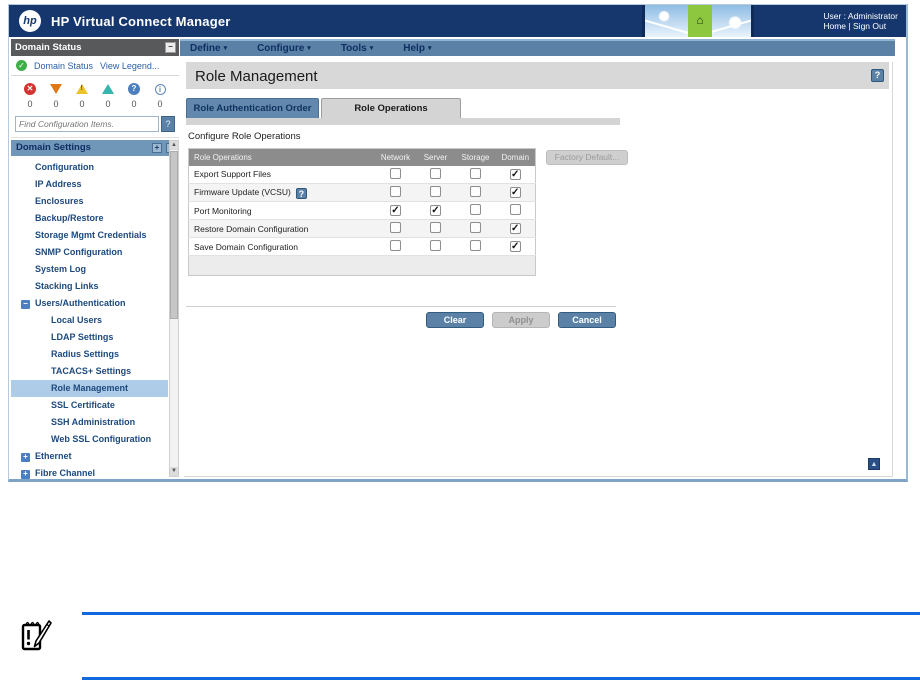  I want to click on cancel-button: Cancel, so click(587, 320).